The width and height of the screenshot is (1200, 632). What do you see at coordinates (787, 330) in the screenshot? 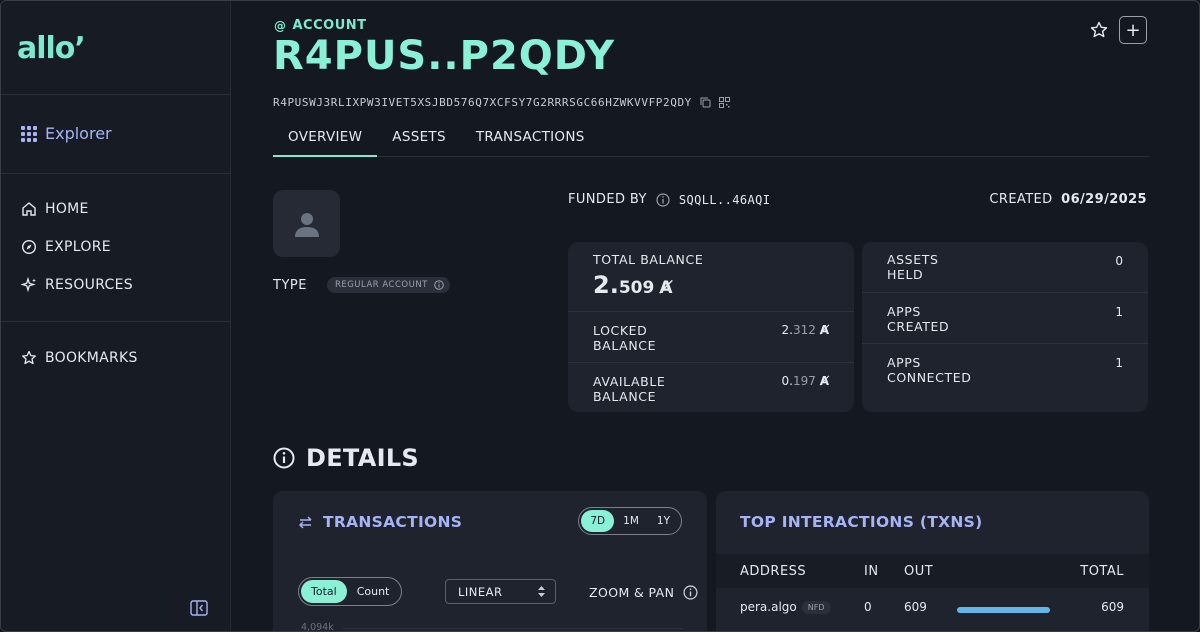
I see `locked-int: 2.` at bounding box center [787, 330].